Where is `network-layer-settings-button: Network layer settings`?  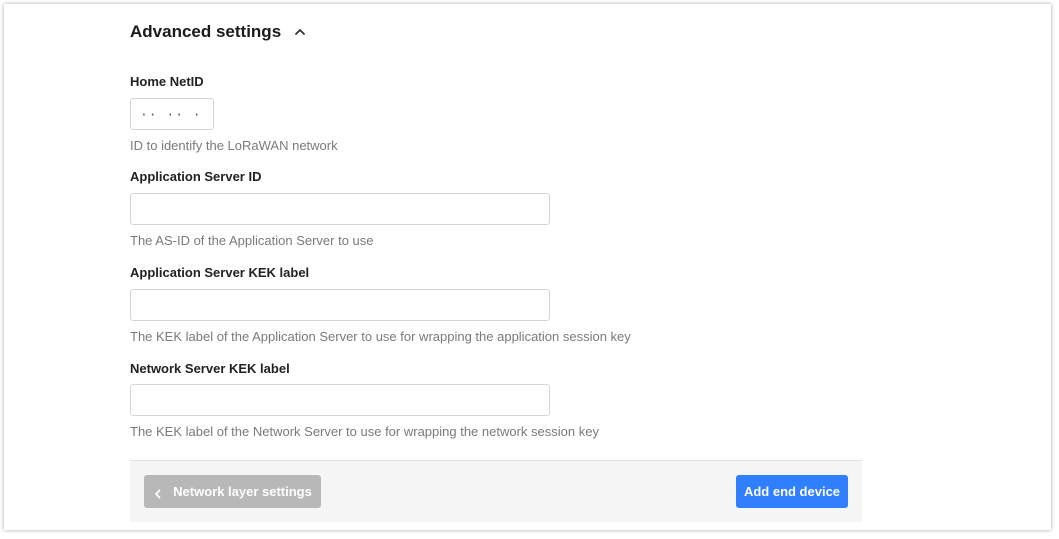 network-layer-settings-button: Network layer settings is located at coordinates (232, 491).